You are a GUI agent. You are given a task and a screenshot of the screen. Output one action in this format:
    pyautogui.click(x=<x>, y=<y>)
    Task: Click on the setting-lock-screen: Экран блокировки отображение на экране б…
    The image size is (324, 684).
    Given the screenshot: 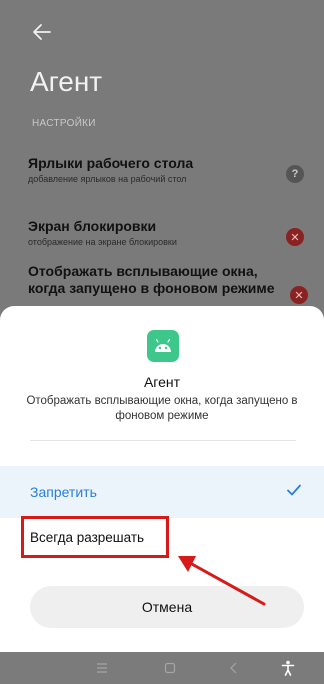 What is the action you would take?
    pyautogui.click(x=166, y=232)
    